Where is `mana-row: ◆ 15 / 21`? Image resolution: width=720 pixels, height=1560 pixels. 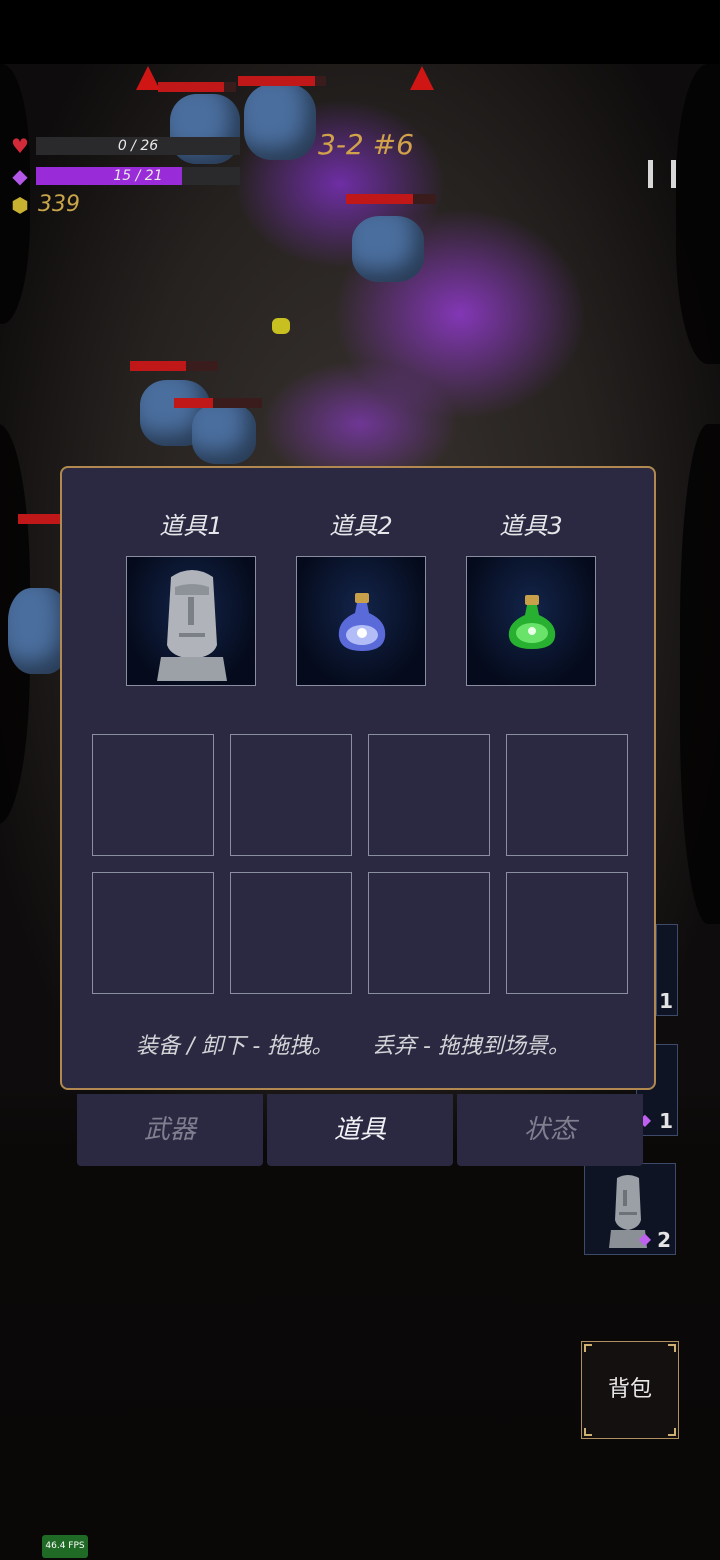 mana-row: ◆ 15 / 21 is located at coordinates (124, 176).